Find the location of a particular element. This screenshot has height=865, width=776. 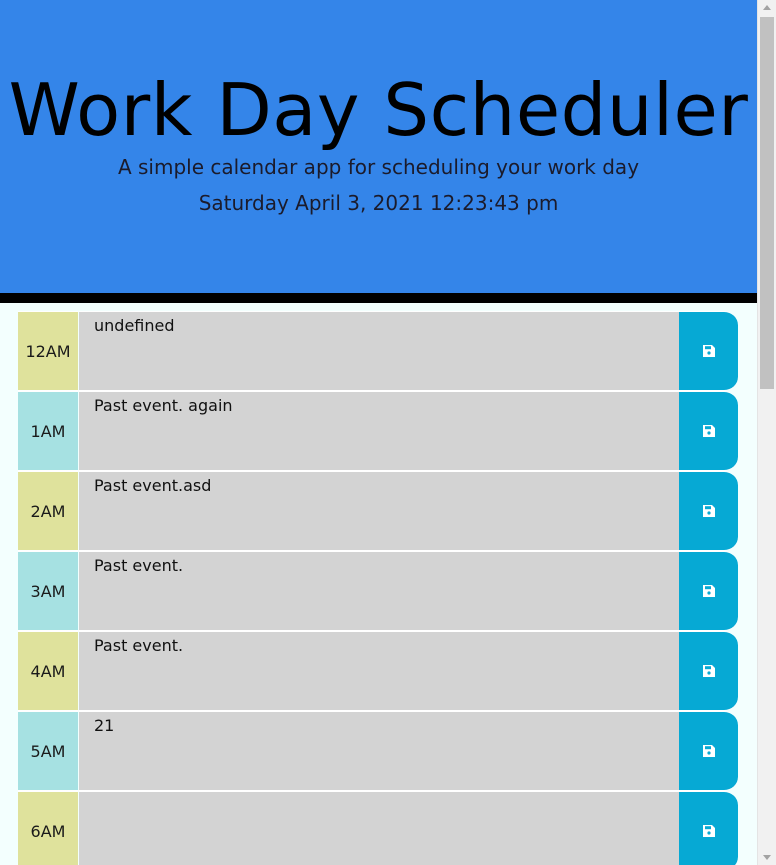

hour-label: 4AM is located at coordinates (48, 671).